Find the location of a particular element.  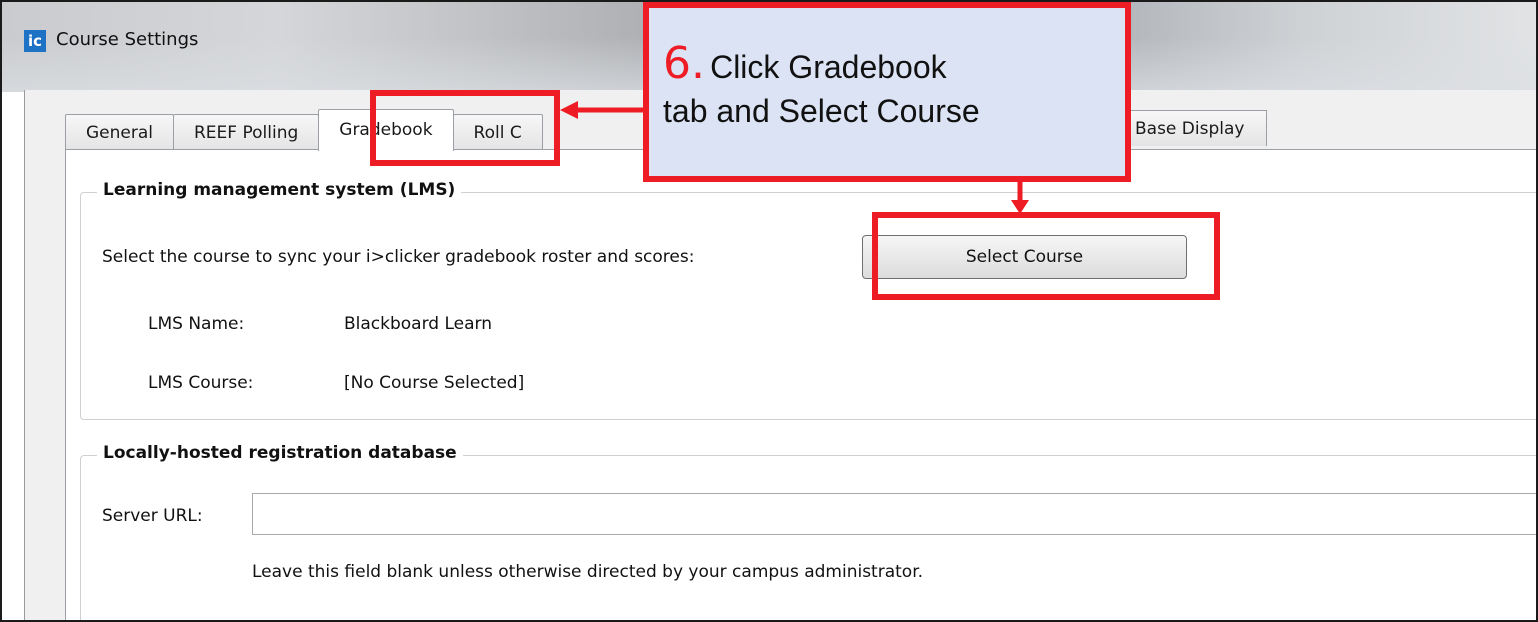

callout-line-2: tab and Select Course is located at coordinates (821, 111).